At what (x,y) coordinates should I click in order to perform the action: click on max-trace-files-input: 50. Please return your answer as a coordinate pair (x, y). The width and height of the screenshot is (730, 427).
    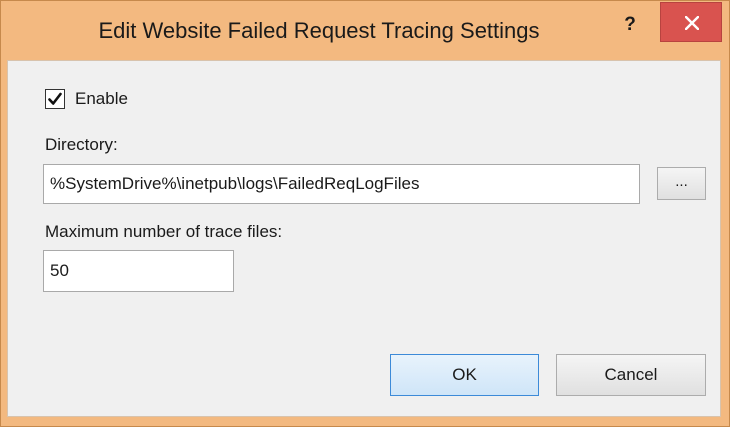
    Looking at the image, I should click on (138, 271).